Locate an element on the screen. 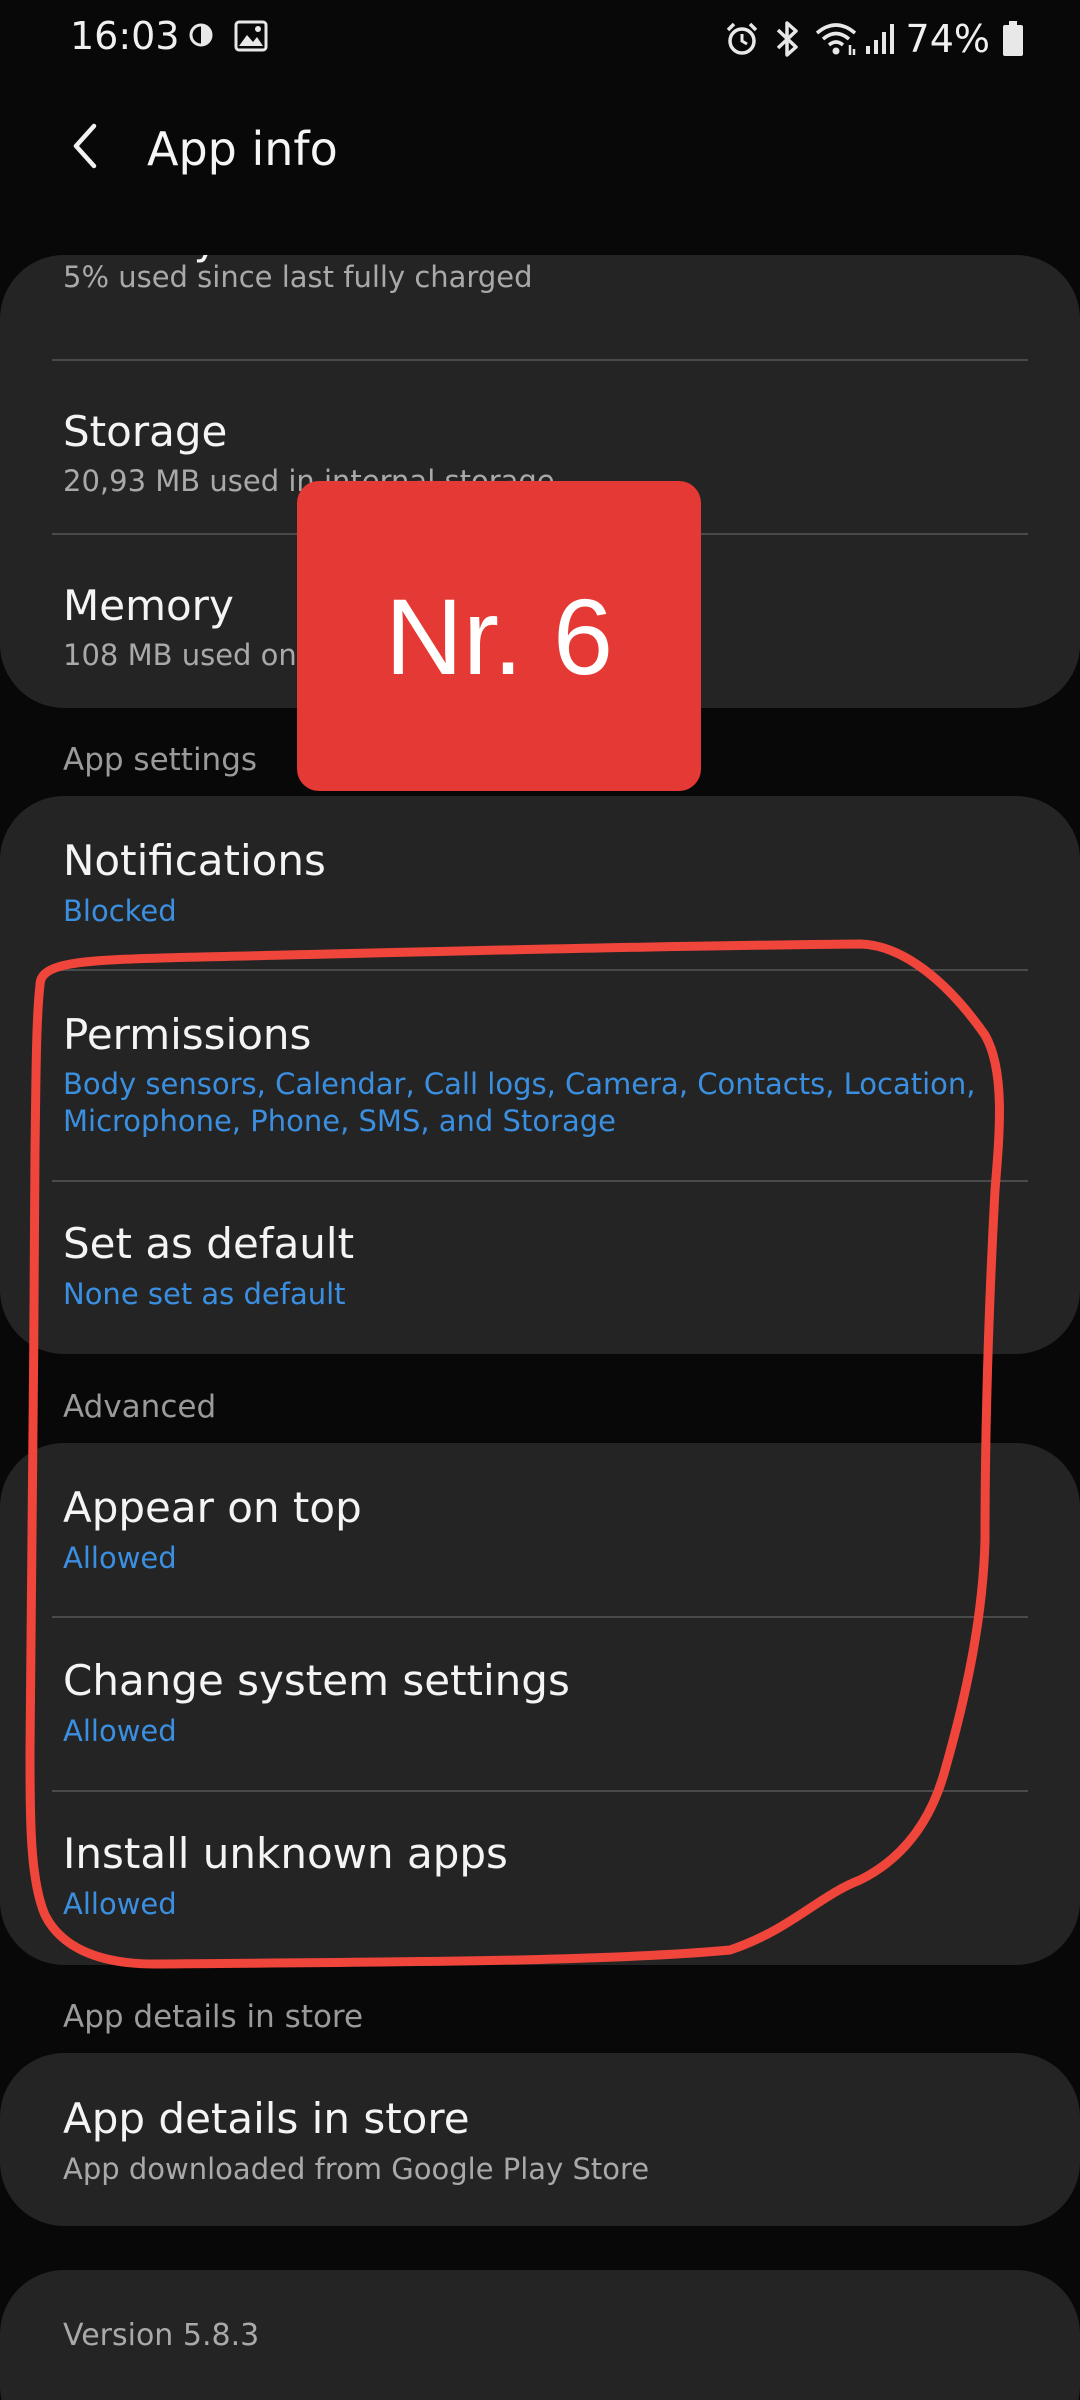  change-system-settings-title: Change system settings is located at coordinates (316, 1680).